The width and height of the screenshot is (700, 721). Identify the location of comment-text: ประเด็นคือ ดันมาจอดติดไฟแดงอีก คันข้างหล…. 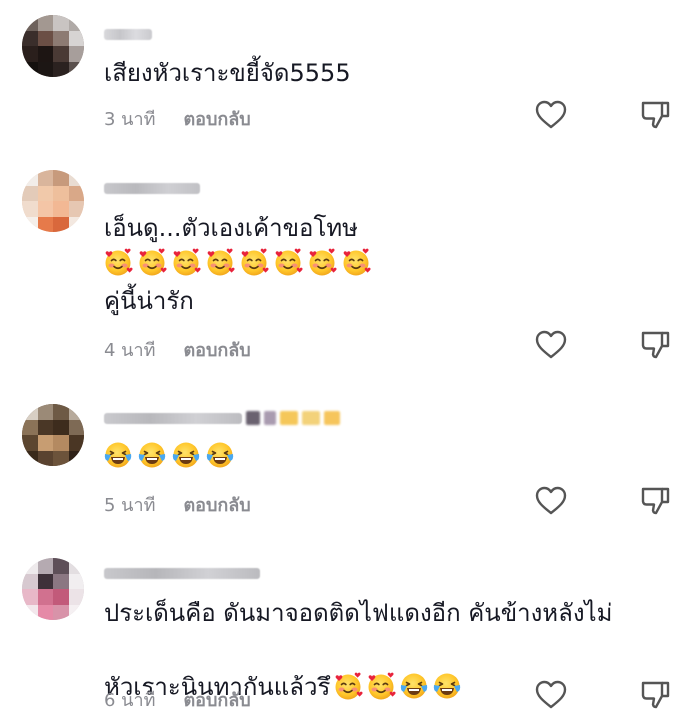
(358, 613).